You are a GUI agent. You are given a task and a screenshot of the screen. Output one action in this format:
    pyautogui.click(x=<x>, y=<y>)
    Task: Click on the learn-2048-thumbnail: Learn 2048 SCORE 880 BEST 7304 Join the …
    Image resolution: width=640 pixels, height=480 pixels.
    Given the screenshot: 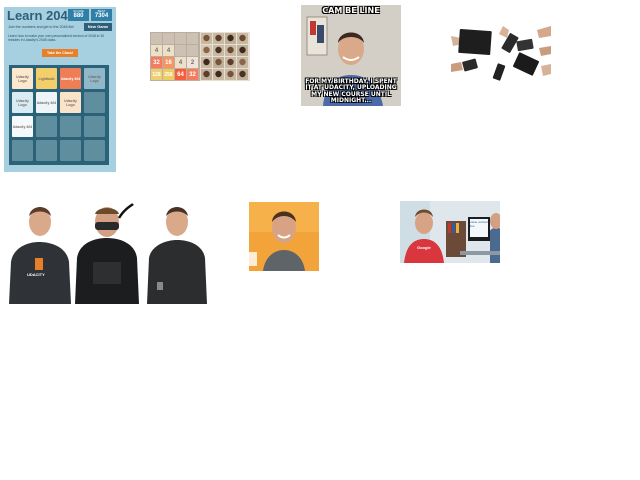 What is the action you would take?
    pyautogui.click(x=60, y=89)
    